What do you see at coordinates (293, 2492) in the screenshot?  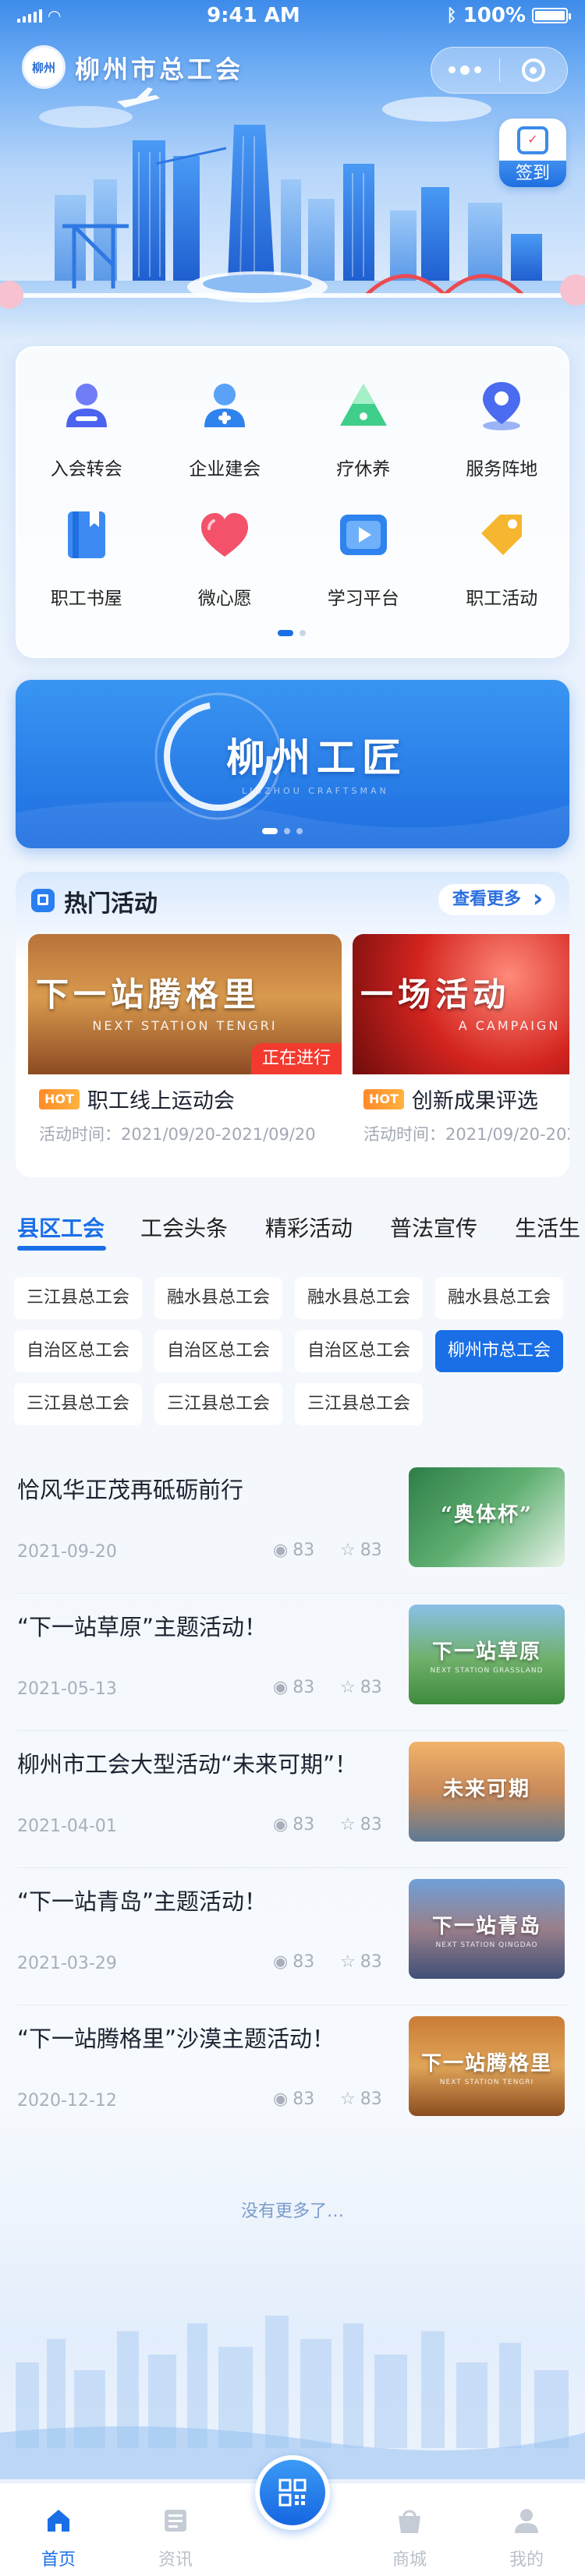 I see `scan-qr-button` at bounding box center [293, 2492].